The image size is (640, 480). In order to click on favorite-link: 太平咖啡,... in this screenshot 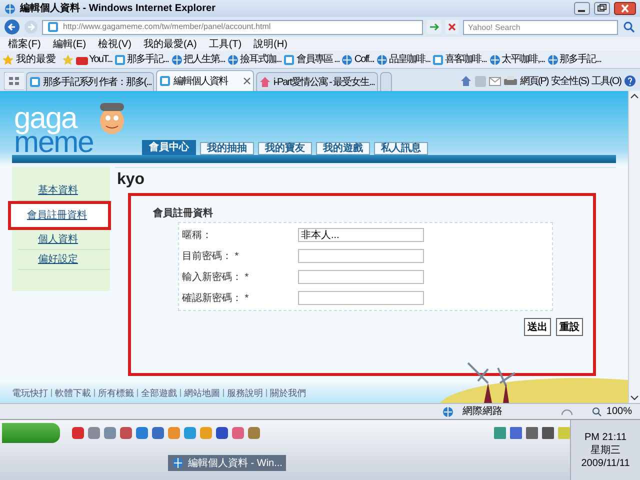, I will do `click(516, 59)`.